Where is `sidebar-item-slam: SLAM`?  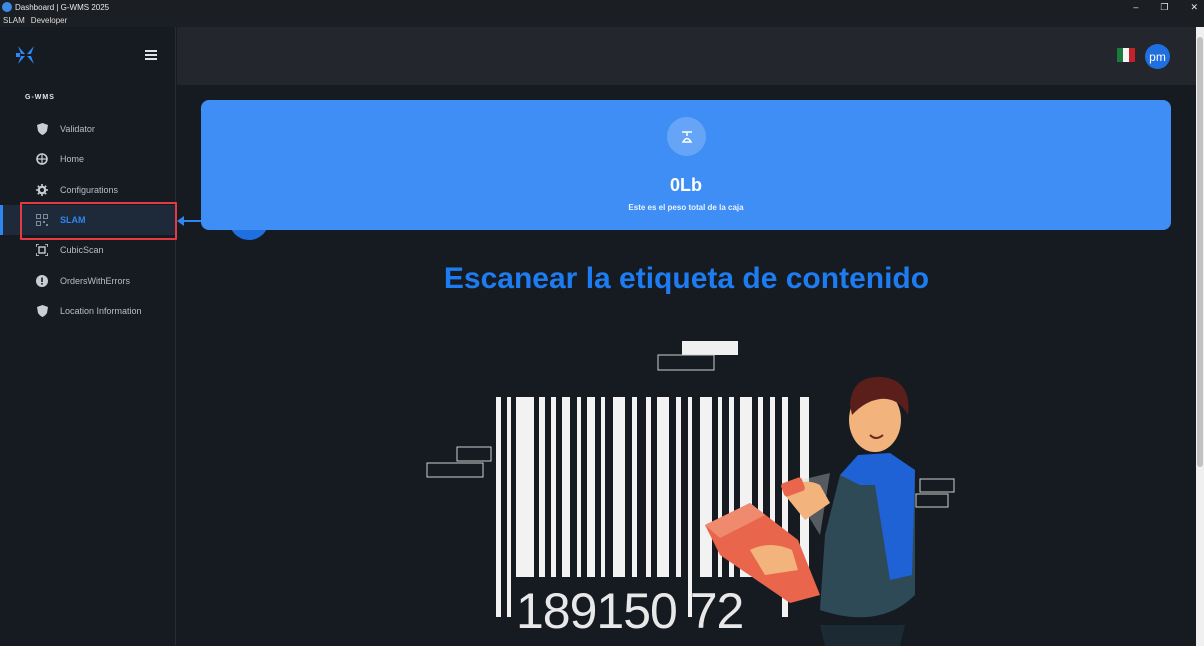
sidebar-item-slam: SLAM is located at coordinates (88, 220).